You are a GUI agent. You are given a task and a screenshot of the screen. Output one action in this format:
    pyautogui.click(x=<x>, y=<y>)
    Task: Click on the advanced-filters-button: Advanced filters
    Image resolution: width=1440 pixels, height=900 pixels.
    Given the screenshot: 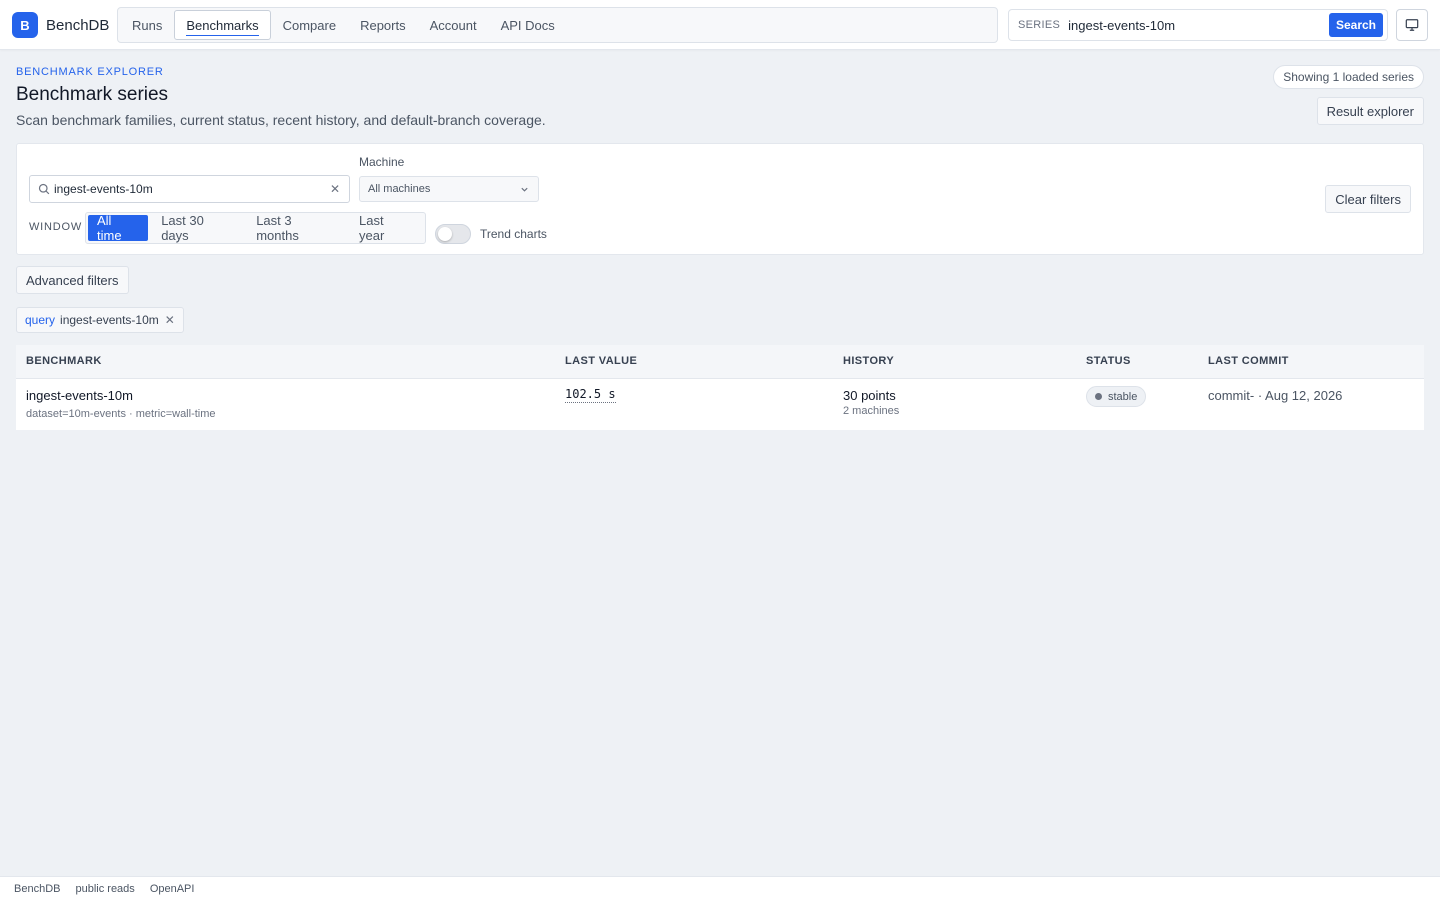 What is the action you would take?
    pyautogui.click(x=72, y=280)
    